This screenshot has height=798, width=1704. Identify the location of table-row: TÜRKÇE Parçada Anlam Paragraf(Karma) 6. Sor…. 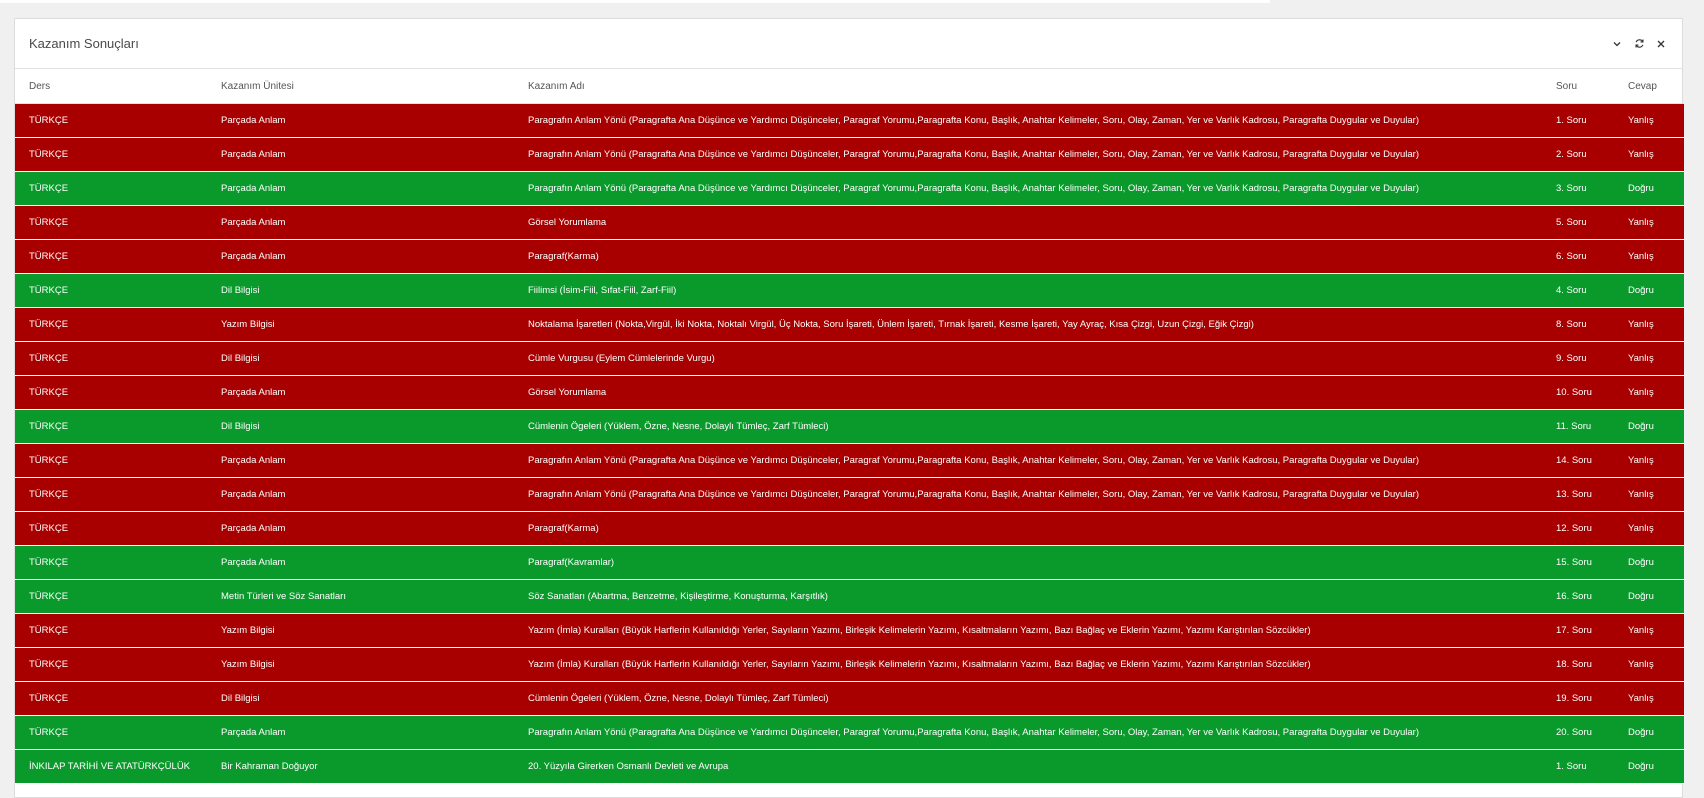
(849, 256).